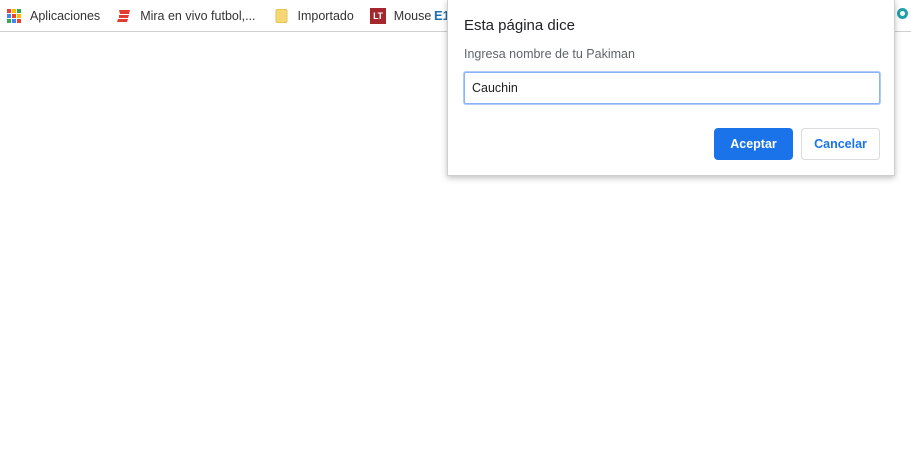 This screenshot has width=911, height=474. Describe the element at coordinates (840, 144) in the screenshot. I see `cancel-button: Cancelar` at that location.